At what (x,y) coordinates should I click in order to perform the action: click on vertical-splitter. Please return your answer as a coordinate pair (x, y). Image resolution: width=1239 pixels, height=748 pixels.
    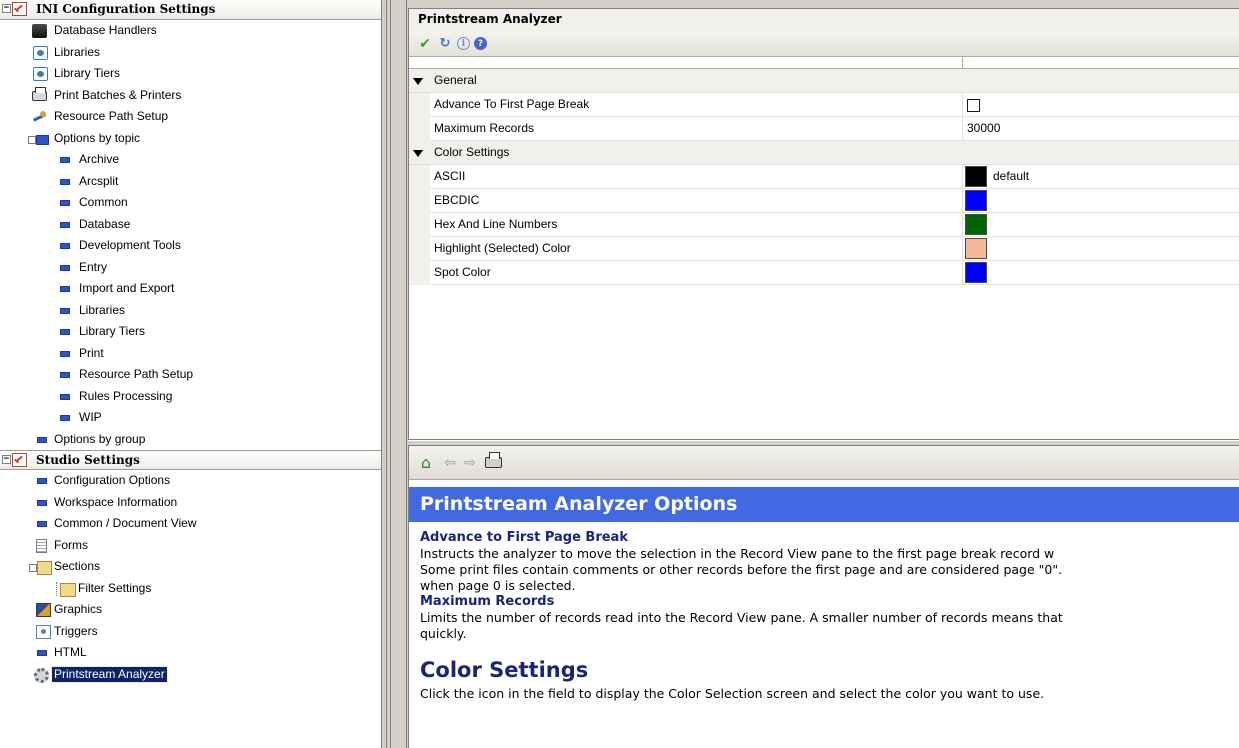
    Looking at the image, I should click on (395, 374).